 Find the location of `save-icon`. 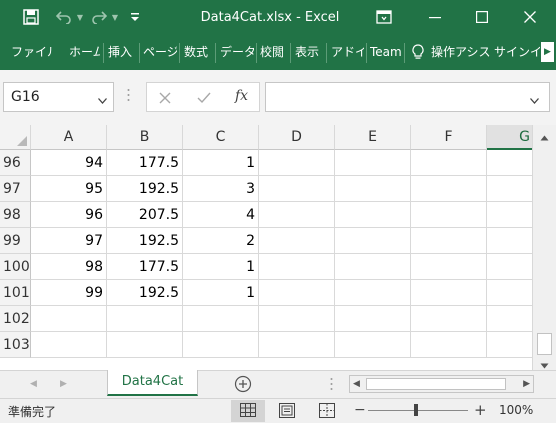

save-icon is located at coordinates (31, 17).